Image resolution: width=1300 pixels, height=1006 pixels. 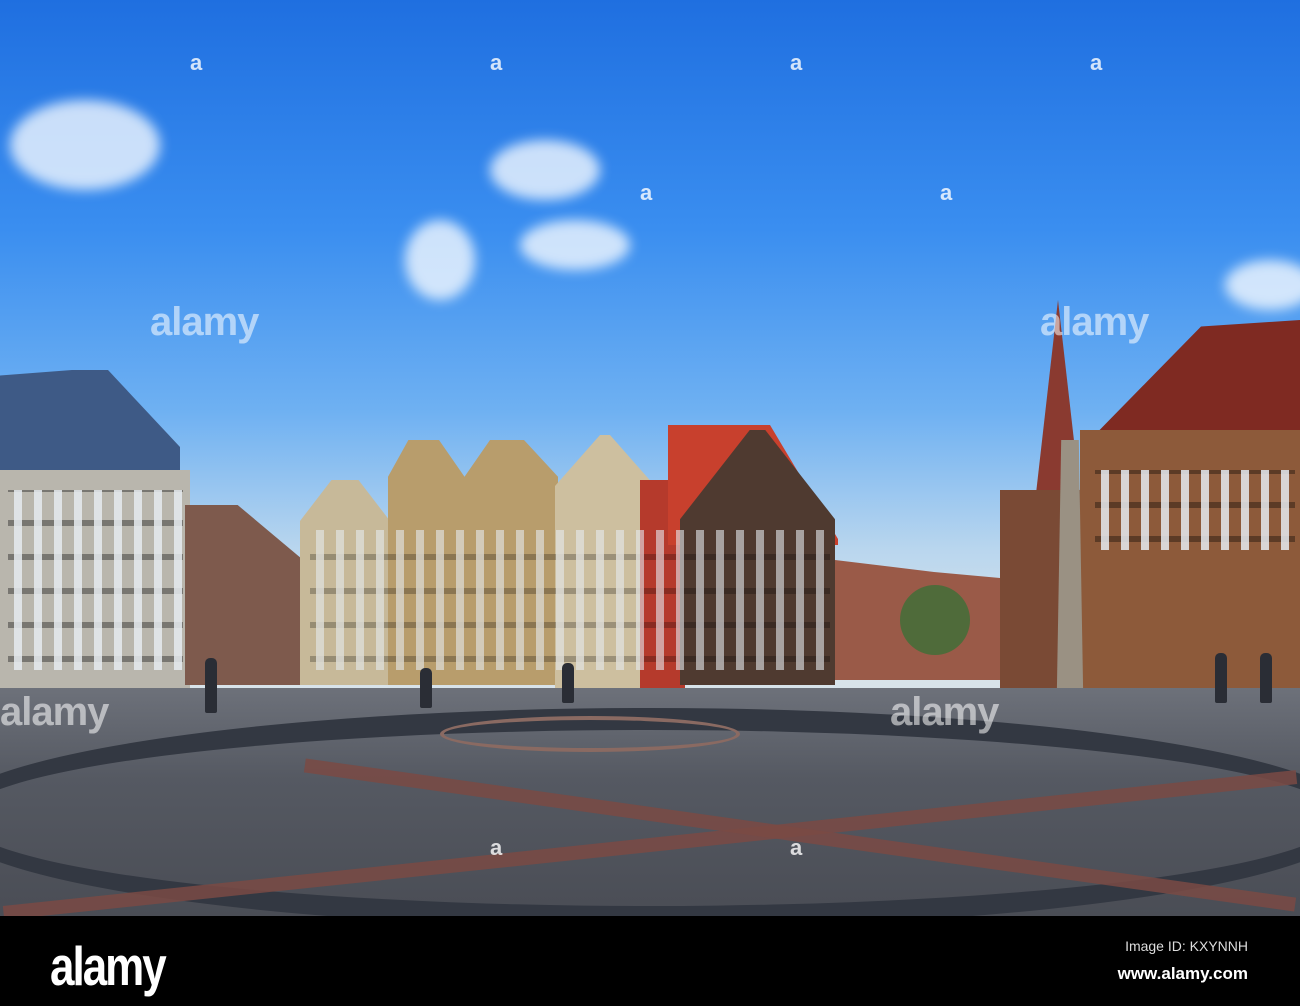 What do you see at coordinates (570, 600) in the screenshot?
I see `house-windows` at bounding box center [570, 600].